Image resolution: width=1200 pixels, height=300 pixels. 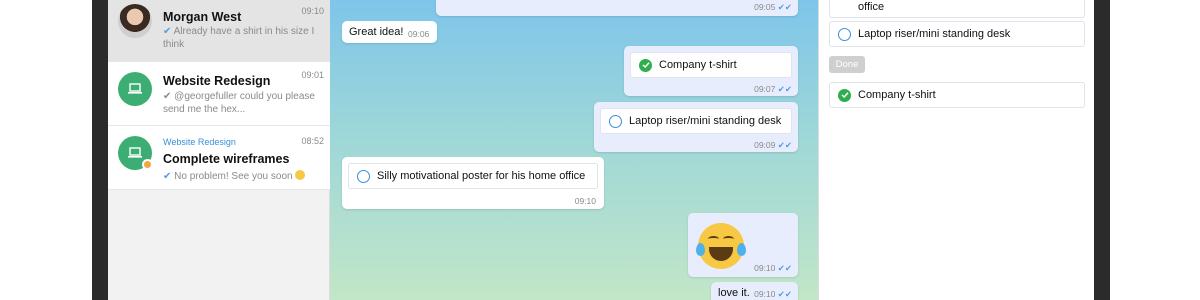 I want to click on chat-name: Website Redesign, so click(x=217, y=81).